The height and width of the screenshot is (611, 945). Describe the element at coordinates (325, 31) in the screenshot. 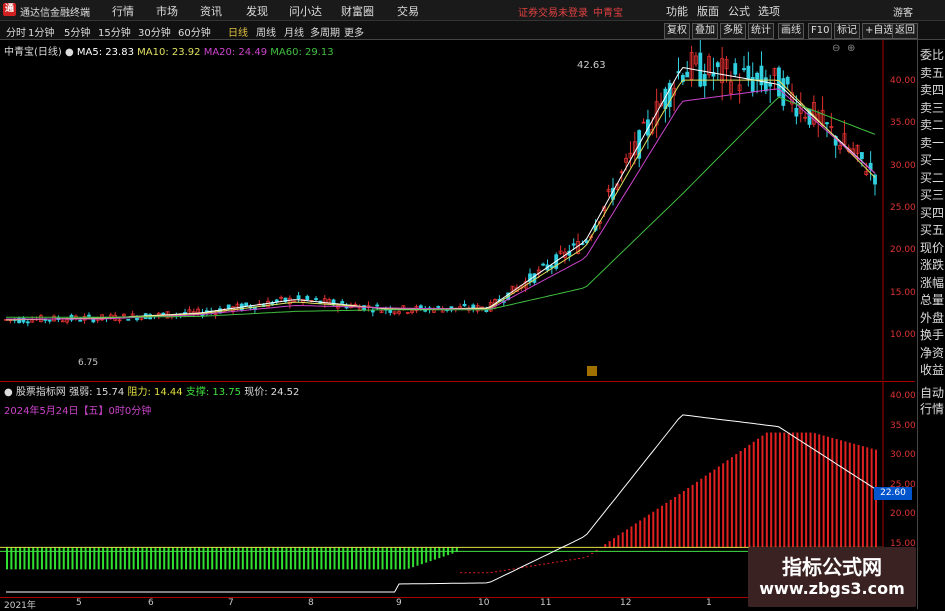

I see `period-tab-9: 多周期` at that location.